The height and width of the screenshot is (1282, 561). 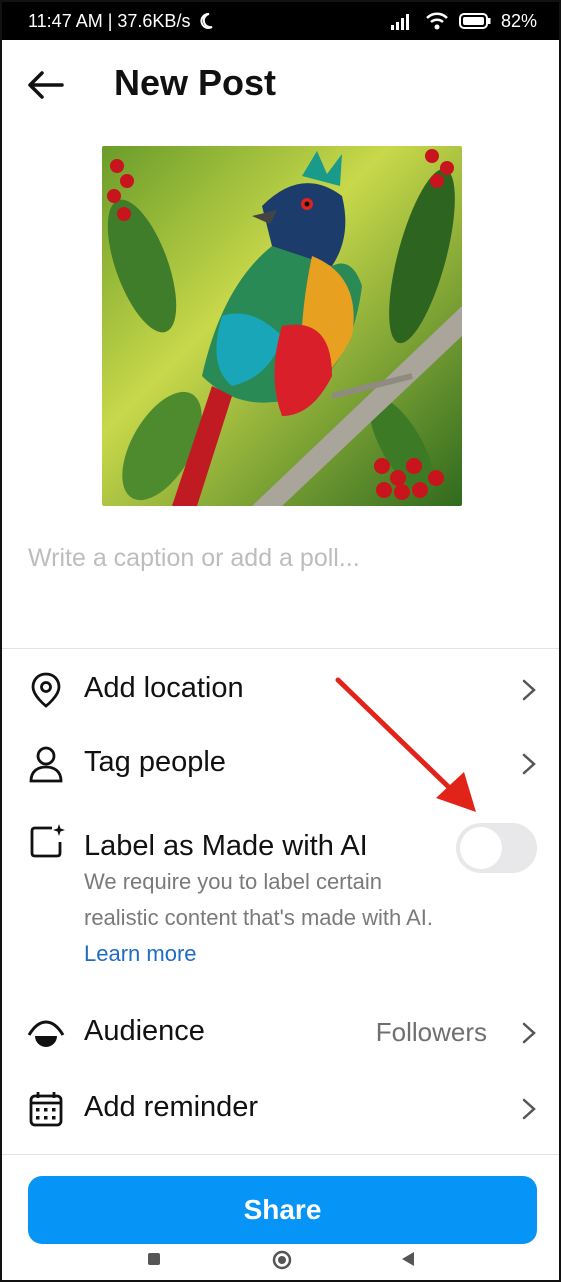 I want to click on wifi-icon, so click(x=437, y=21).